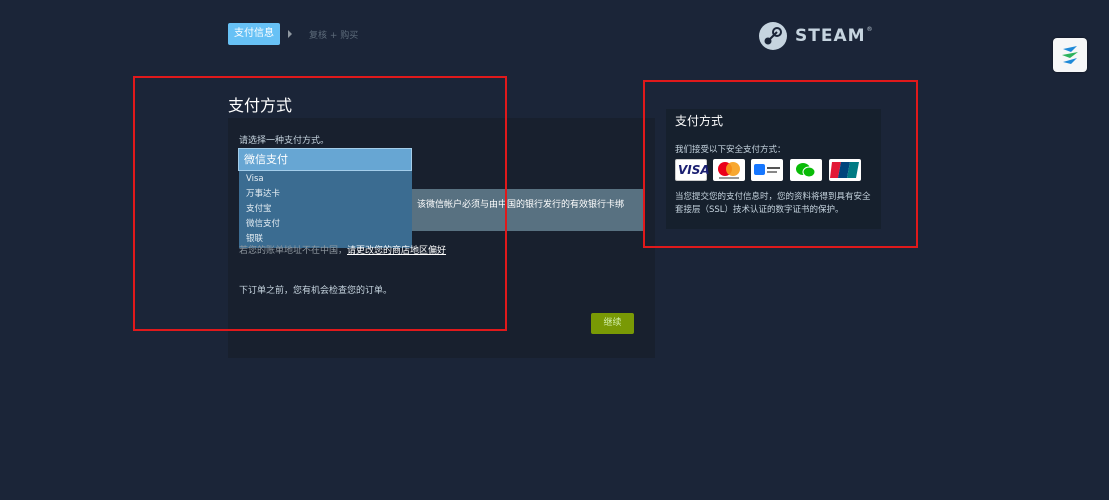 The image size is (1109, 500). Describe the element at coordinates (612, 323) in the screenshot. I see `continue-button: 继续` at that location.